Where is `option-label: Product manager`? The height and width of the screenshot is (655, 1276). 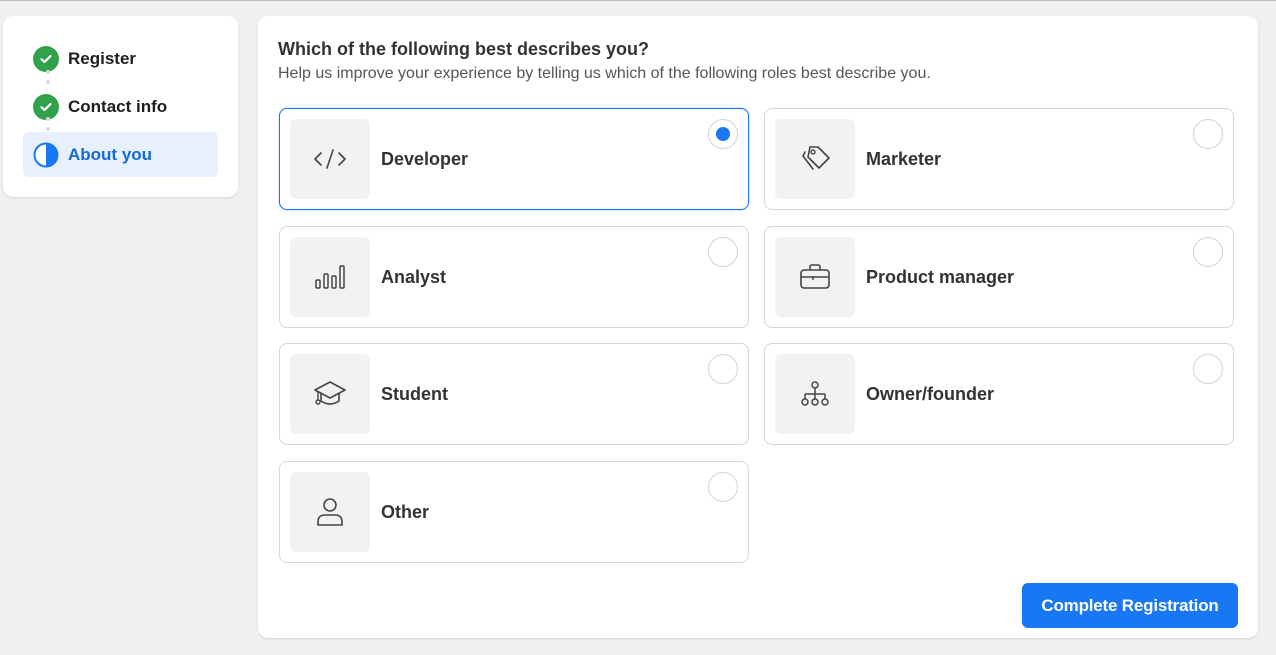 option-label: Product manager is located at coordinates (940, 276).